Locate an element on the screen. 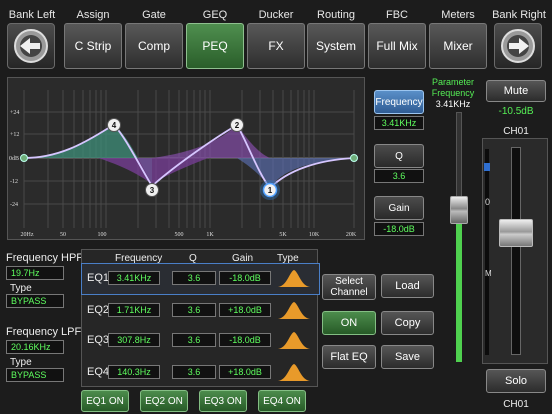  bank-right-button is located at coordinates (518, 46).